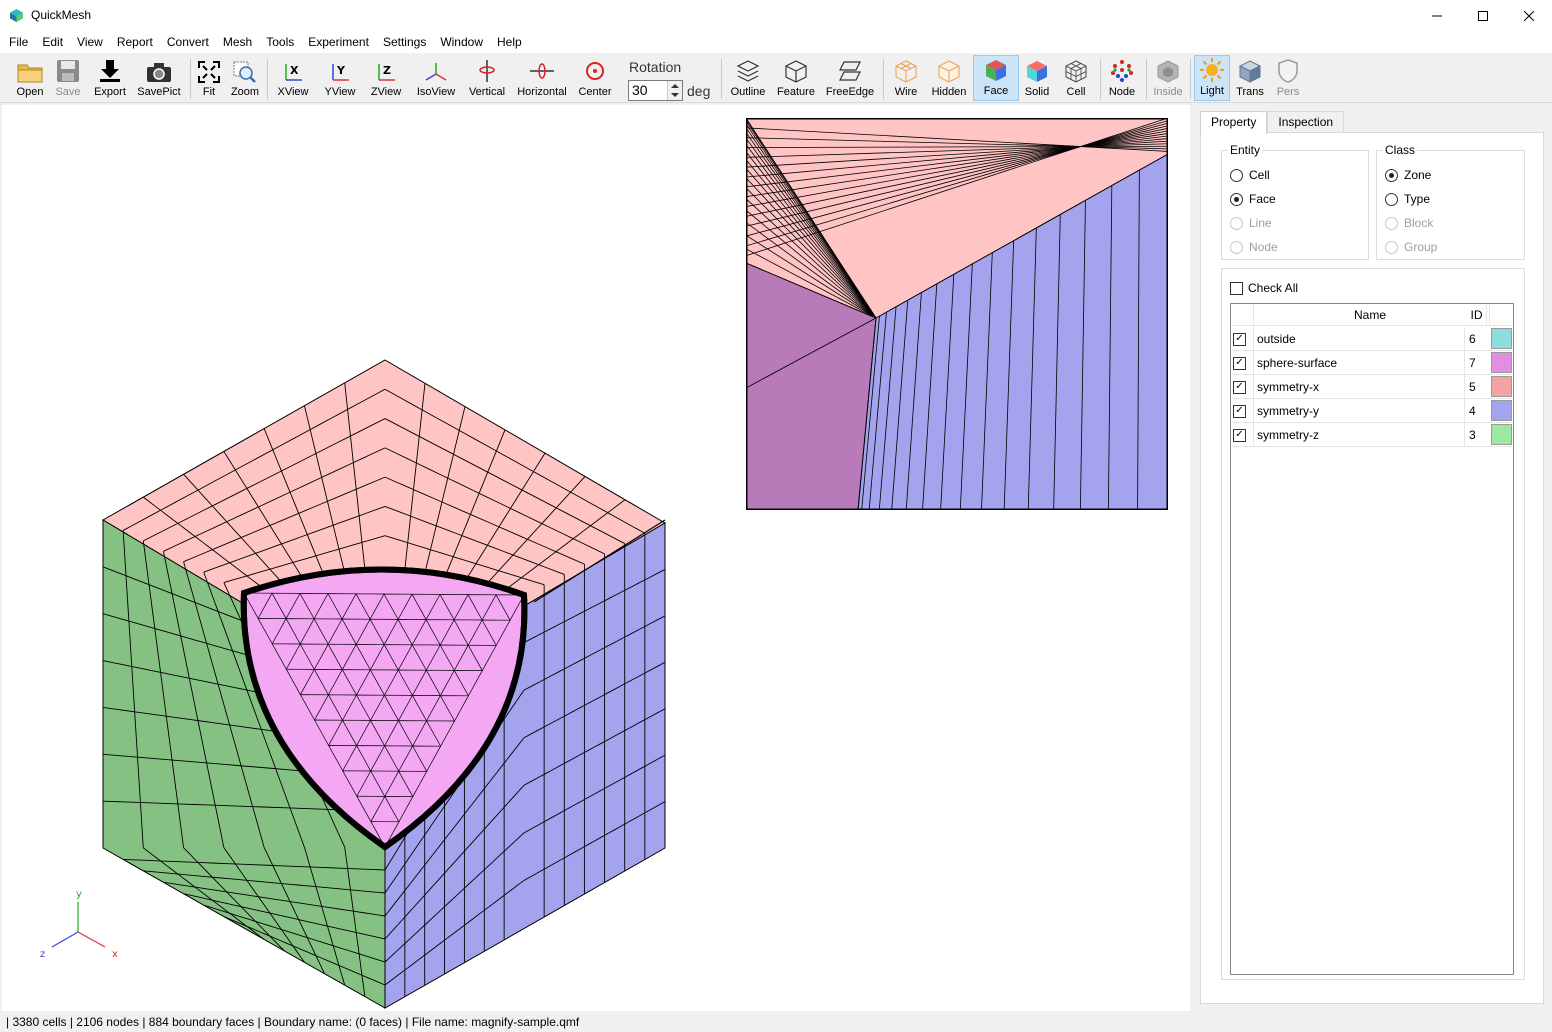 Image resolution: width=1552 pixels, height=1032 pixels. What do you see at coordinates (1409, 223) in the screenshot?
I see `class-block-radio: Block` at bounding box center [1409, 223].